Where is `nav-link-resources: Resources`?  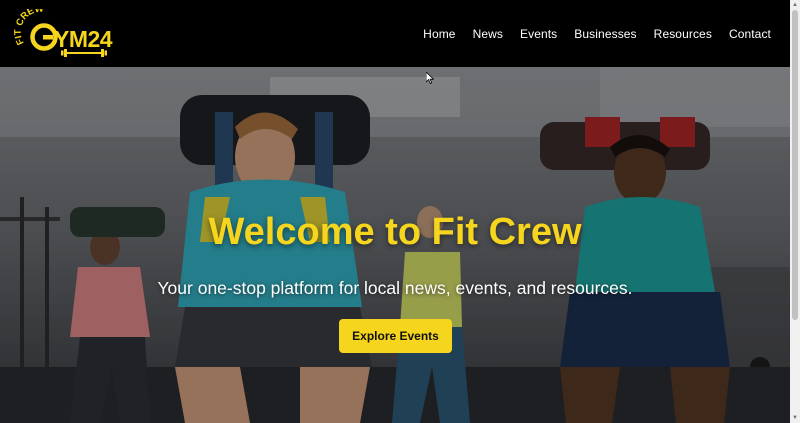
nav-link-resources: Resources is located at coordinates (683, 34).